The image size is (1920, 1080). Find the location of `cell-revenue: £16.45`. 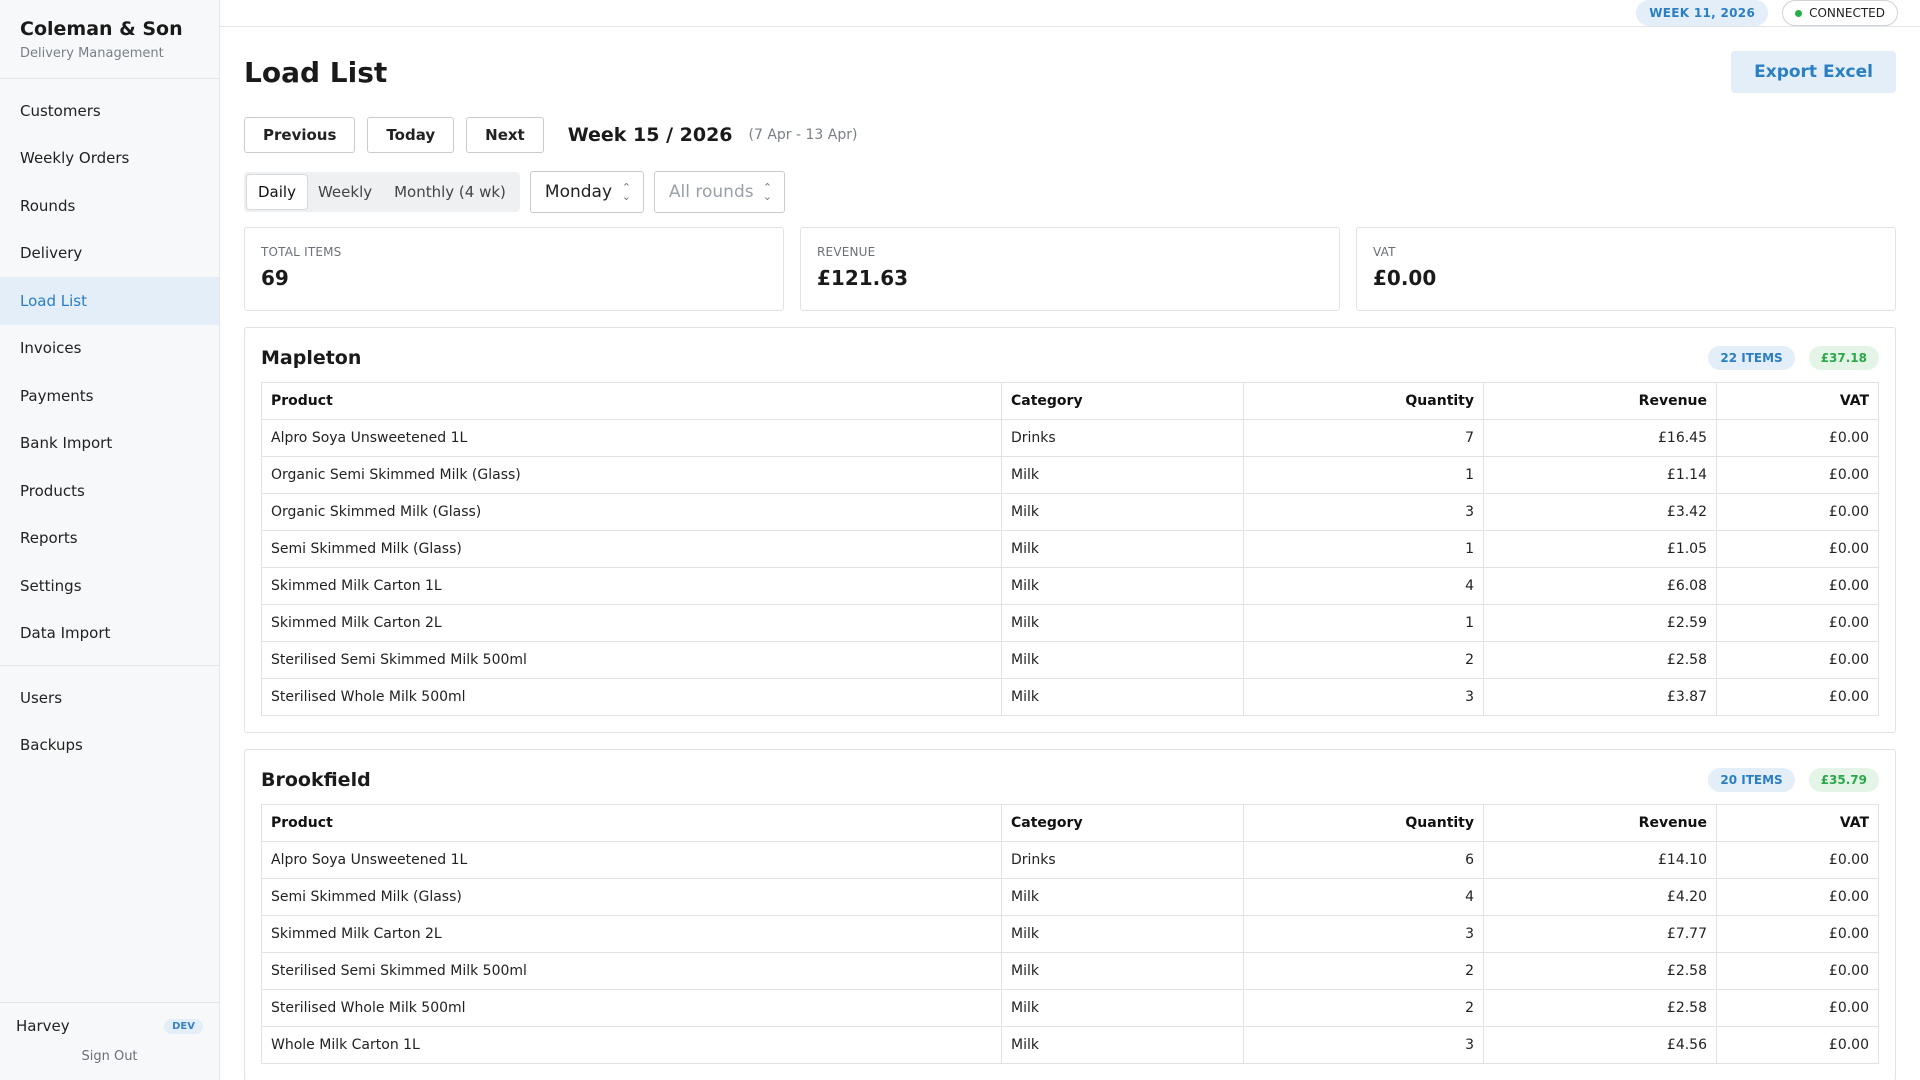

cell-revenue: £16.45 is located at coordinates (1600, 438).